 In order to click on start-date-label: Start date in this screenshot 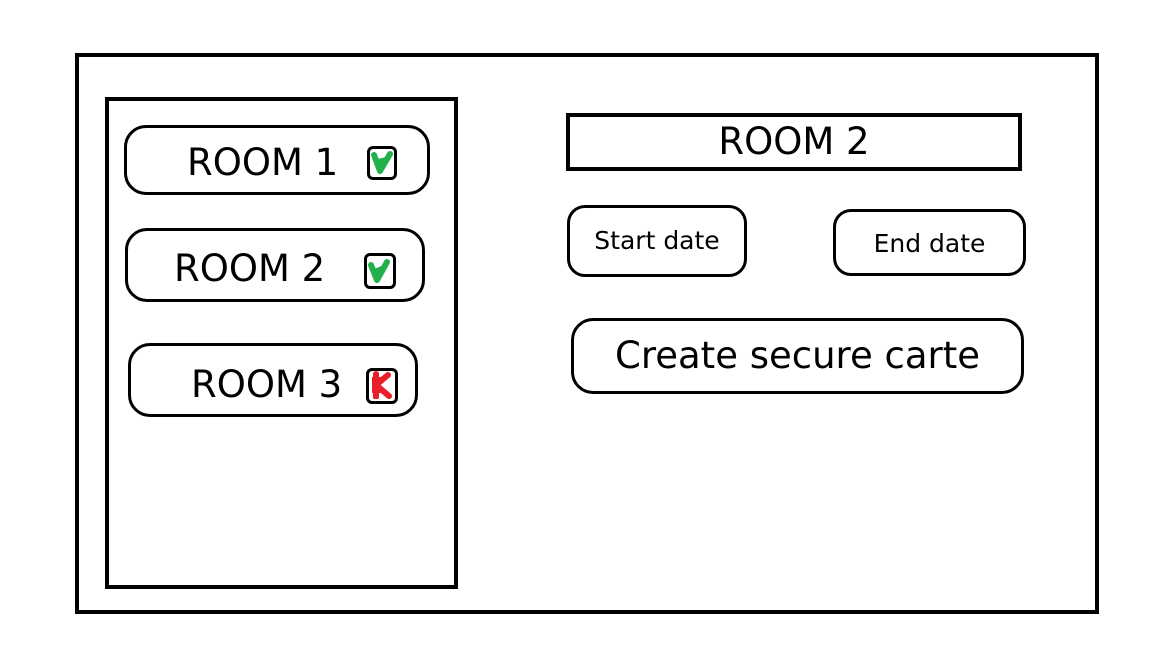, I will do `click(657, 240)`.